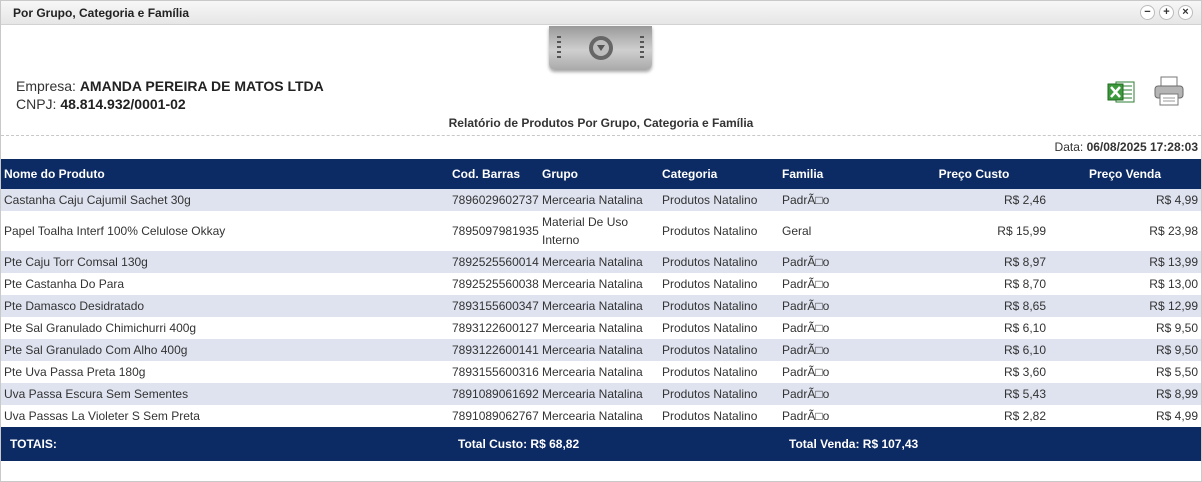 This screenshot has width=1202, height=482. What do you see at coordinates (225, 372) in the screenshot?
I see `product-name-cell: Pte Uva Passa Preta 180g` at bounding box center [225, 372].